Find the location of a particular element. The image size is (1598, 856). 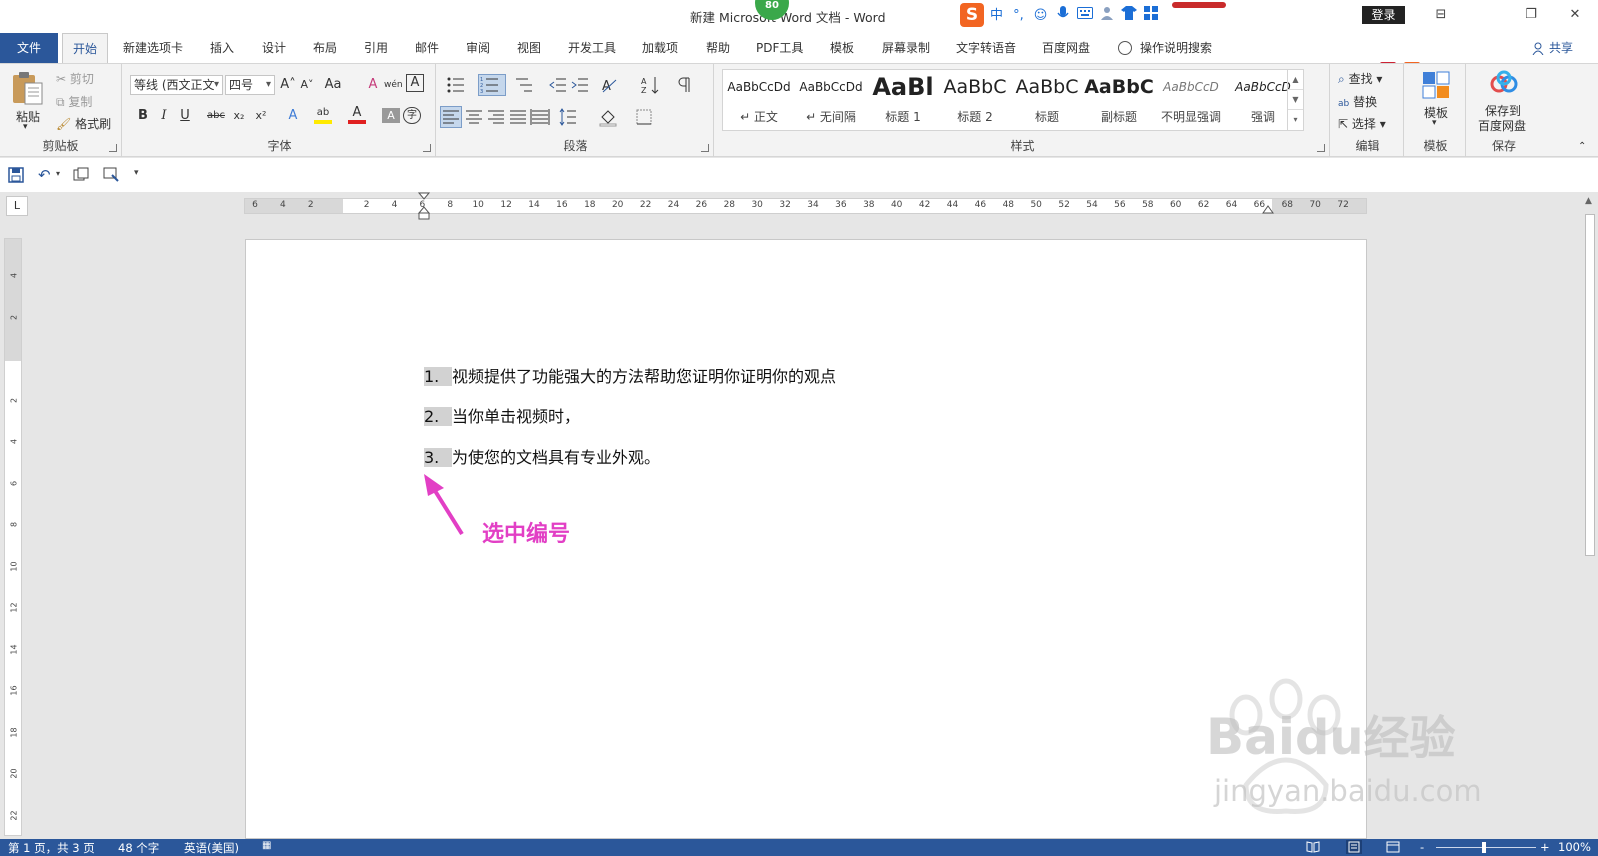

style-heading-2: AaBbC 标题 2 is located at coordinates (975, 100).